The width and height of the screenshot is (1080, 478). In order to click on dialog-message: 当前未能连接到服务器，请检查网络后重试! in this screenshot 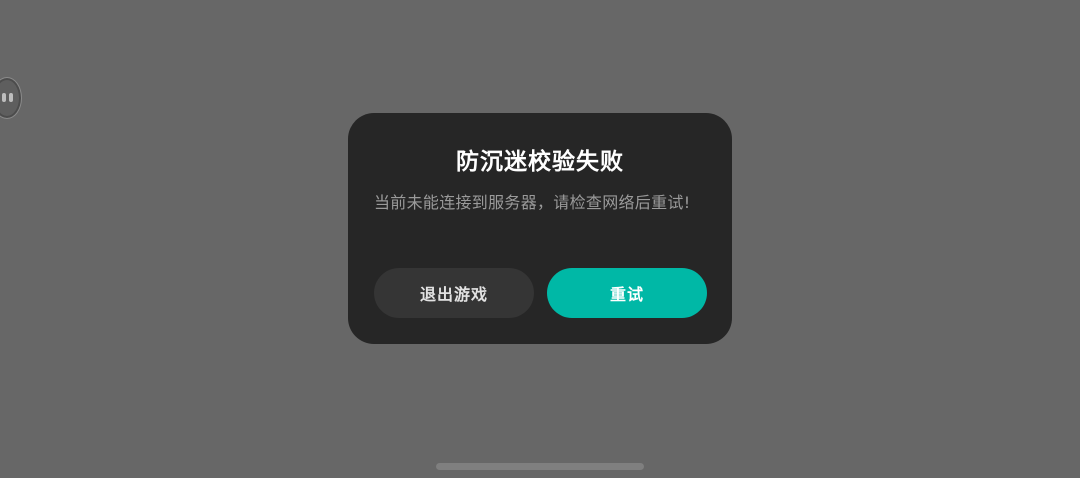, I will do `click(532, 202)`.